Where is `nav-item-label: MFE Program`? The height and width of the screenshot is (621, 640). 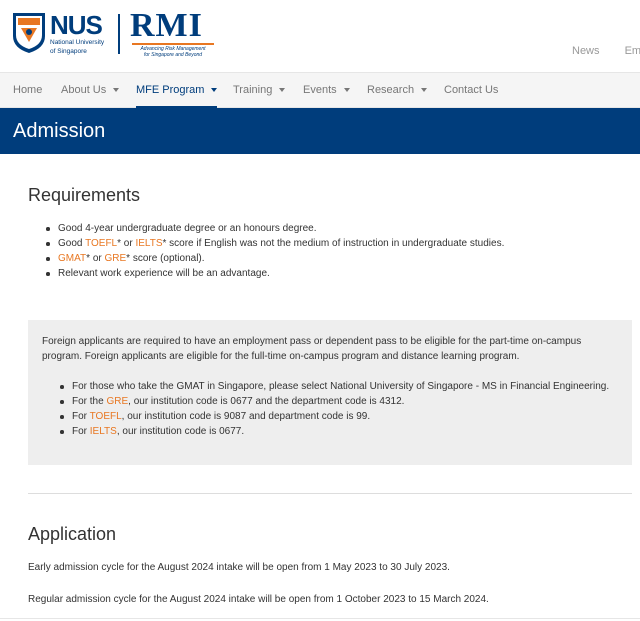 nav-item-label: MFE Program is located at coordinates (170, 90).